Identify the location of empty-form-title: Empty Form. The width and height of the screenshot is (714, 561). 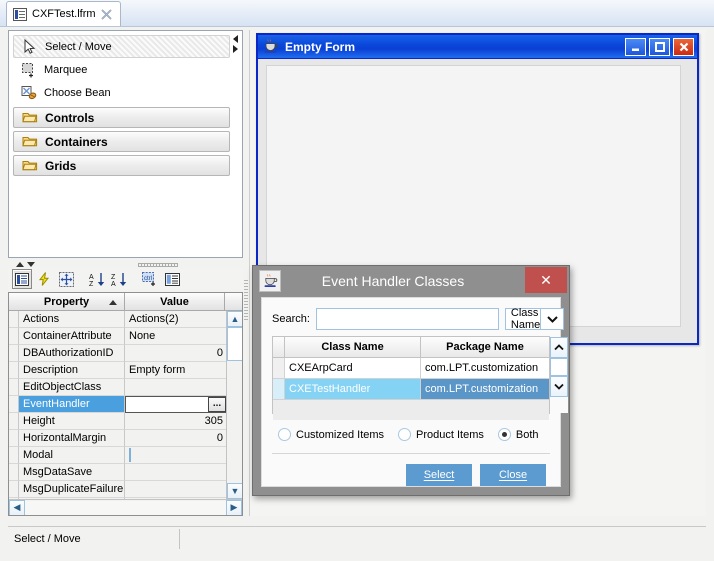
(320, 46).